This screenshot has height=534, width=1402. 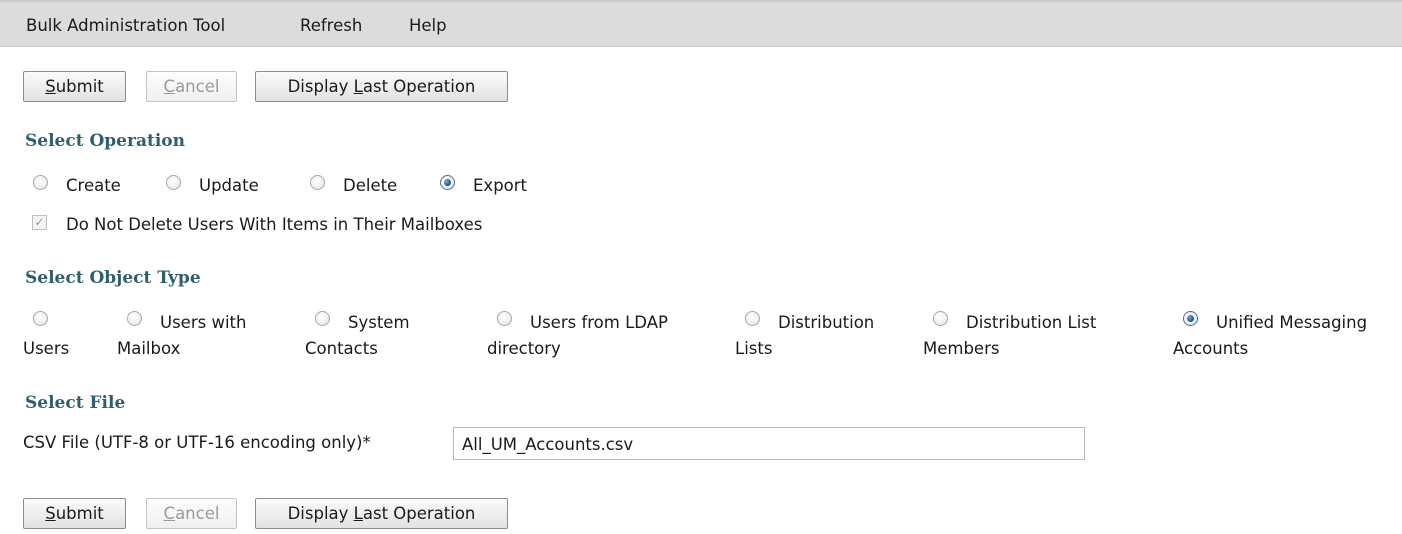 I want to click on radio-export-label: Export, so click(x=500, y=185).